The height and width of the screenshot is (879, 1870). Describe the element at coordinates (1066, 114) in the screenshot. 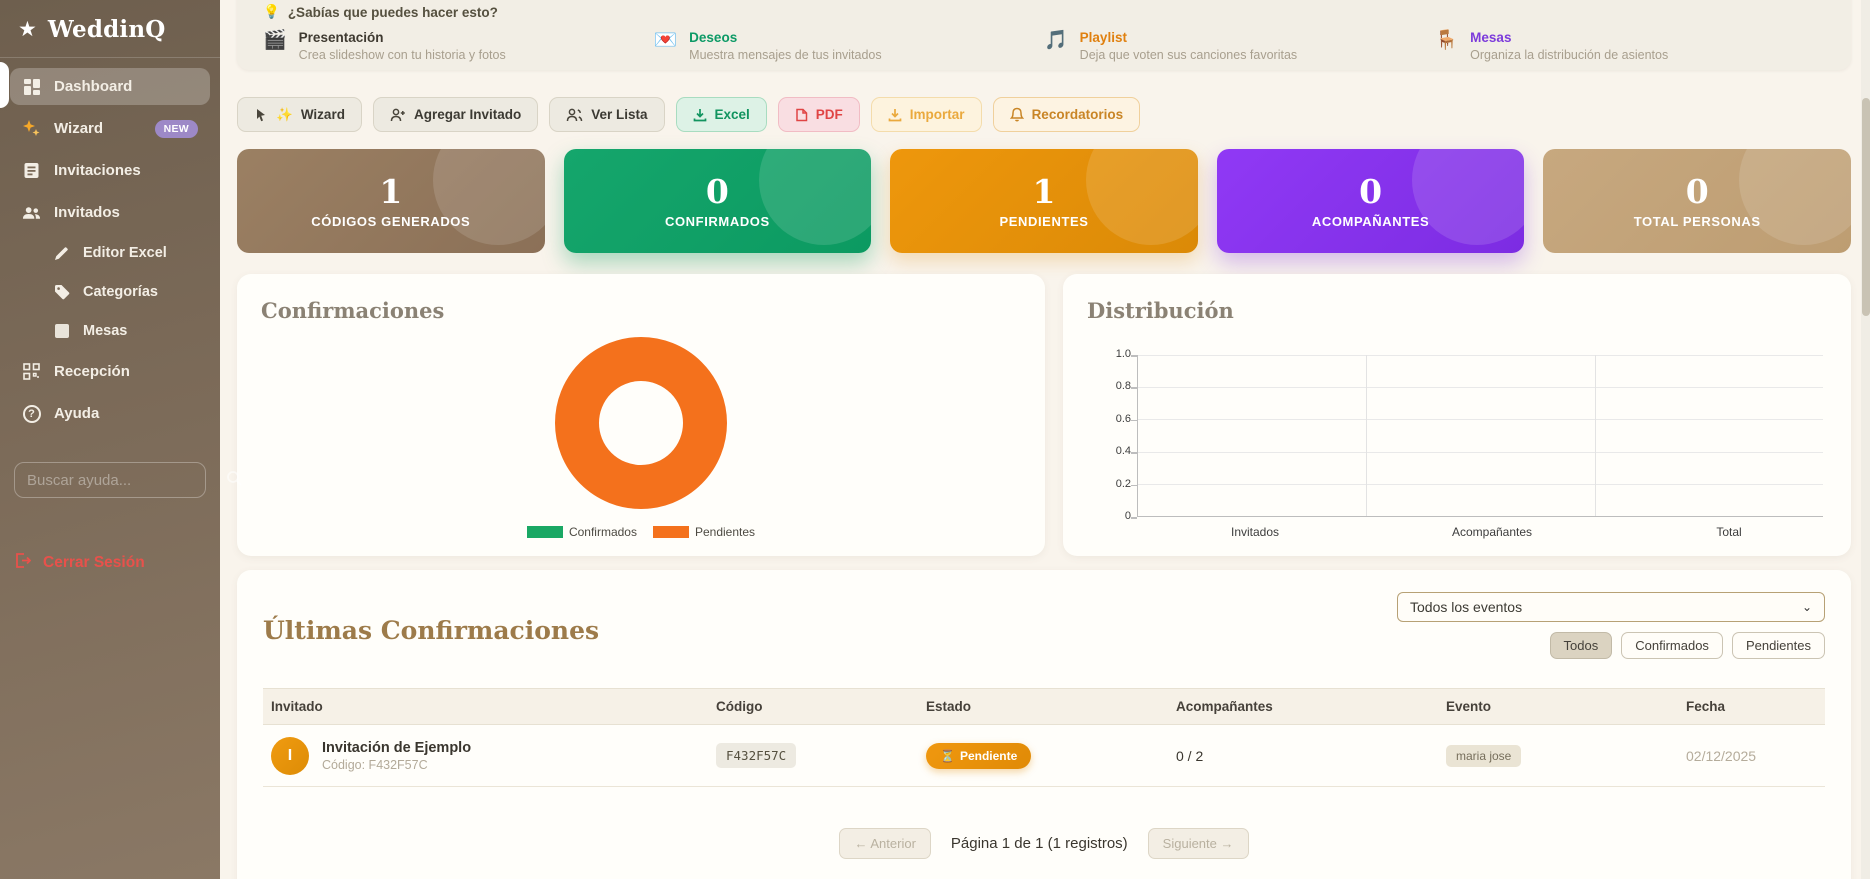

I see `reminders-button: Recordatorios` at that location.